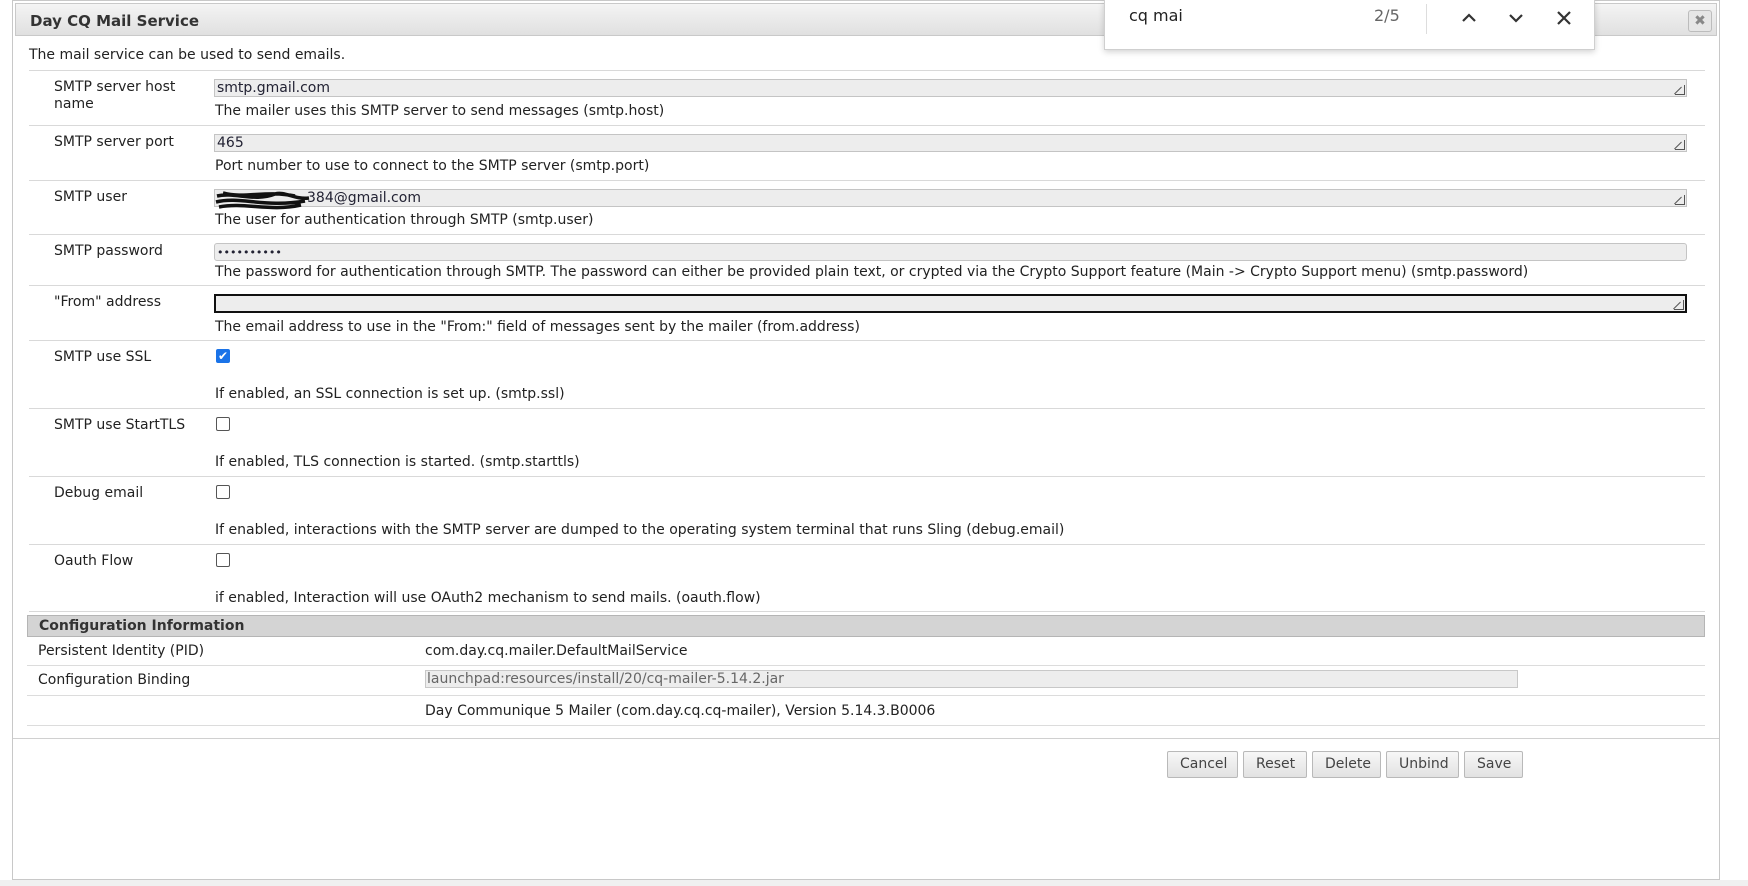  What do you see at coordinates (556, 651) in the screenshot?
I see `pid-value: com.day.cq.mailer.DefaultMailService` at bounding box center [556, 651].